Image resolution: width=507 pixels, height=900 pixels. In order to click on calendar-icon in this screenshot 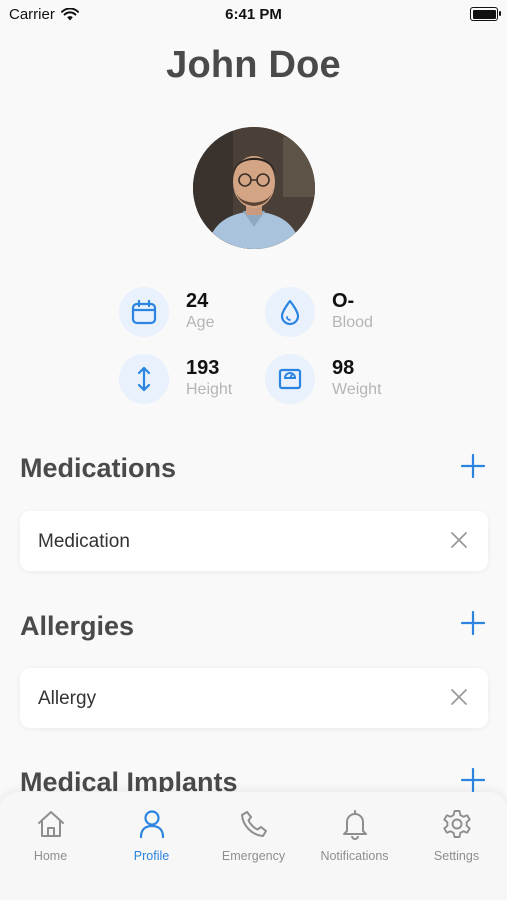, I will do `click(144, 312)`.